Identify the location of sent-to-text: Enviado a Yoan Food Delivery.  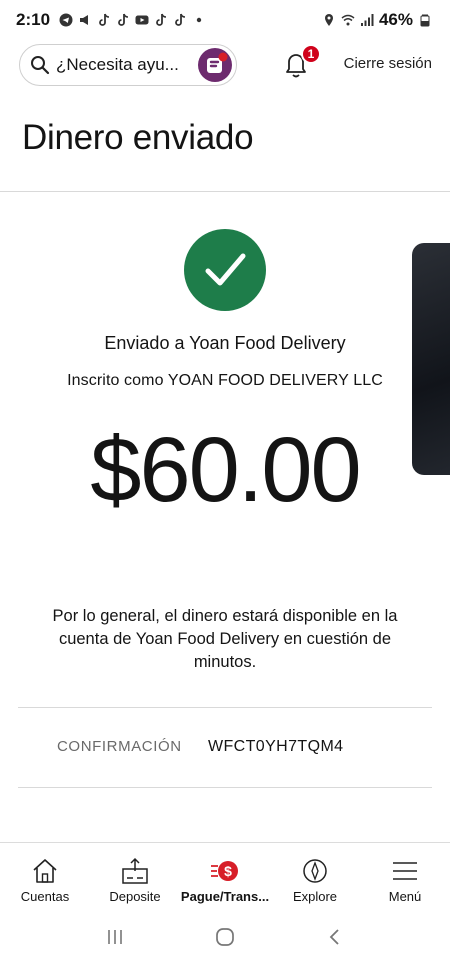
(225, 343).